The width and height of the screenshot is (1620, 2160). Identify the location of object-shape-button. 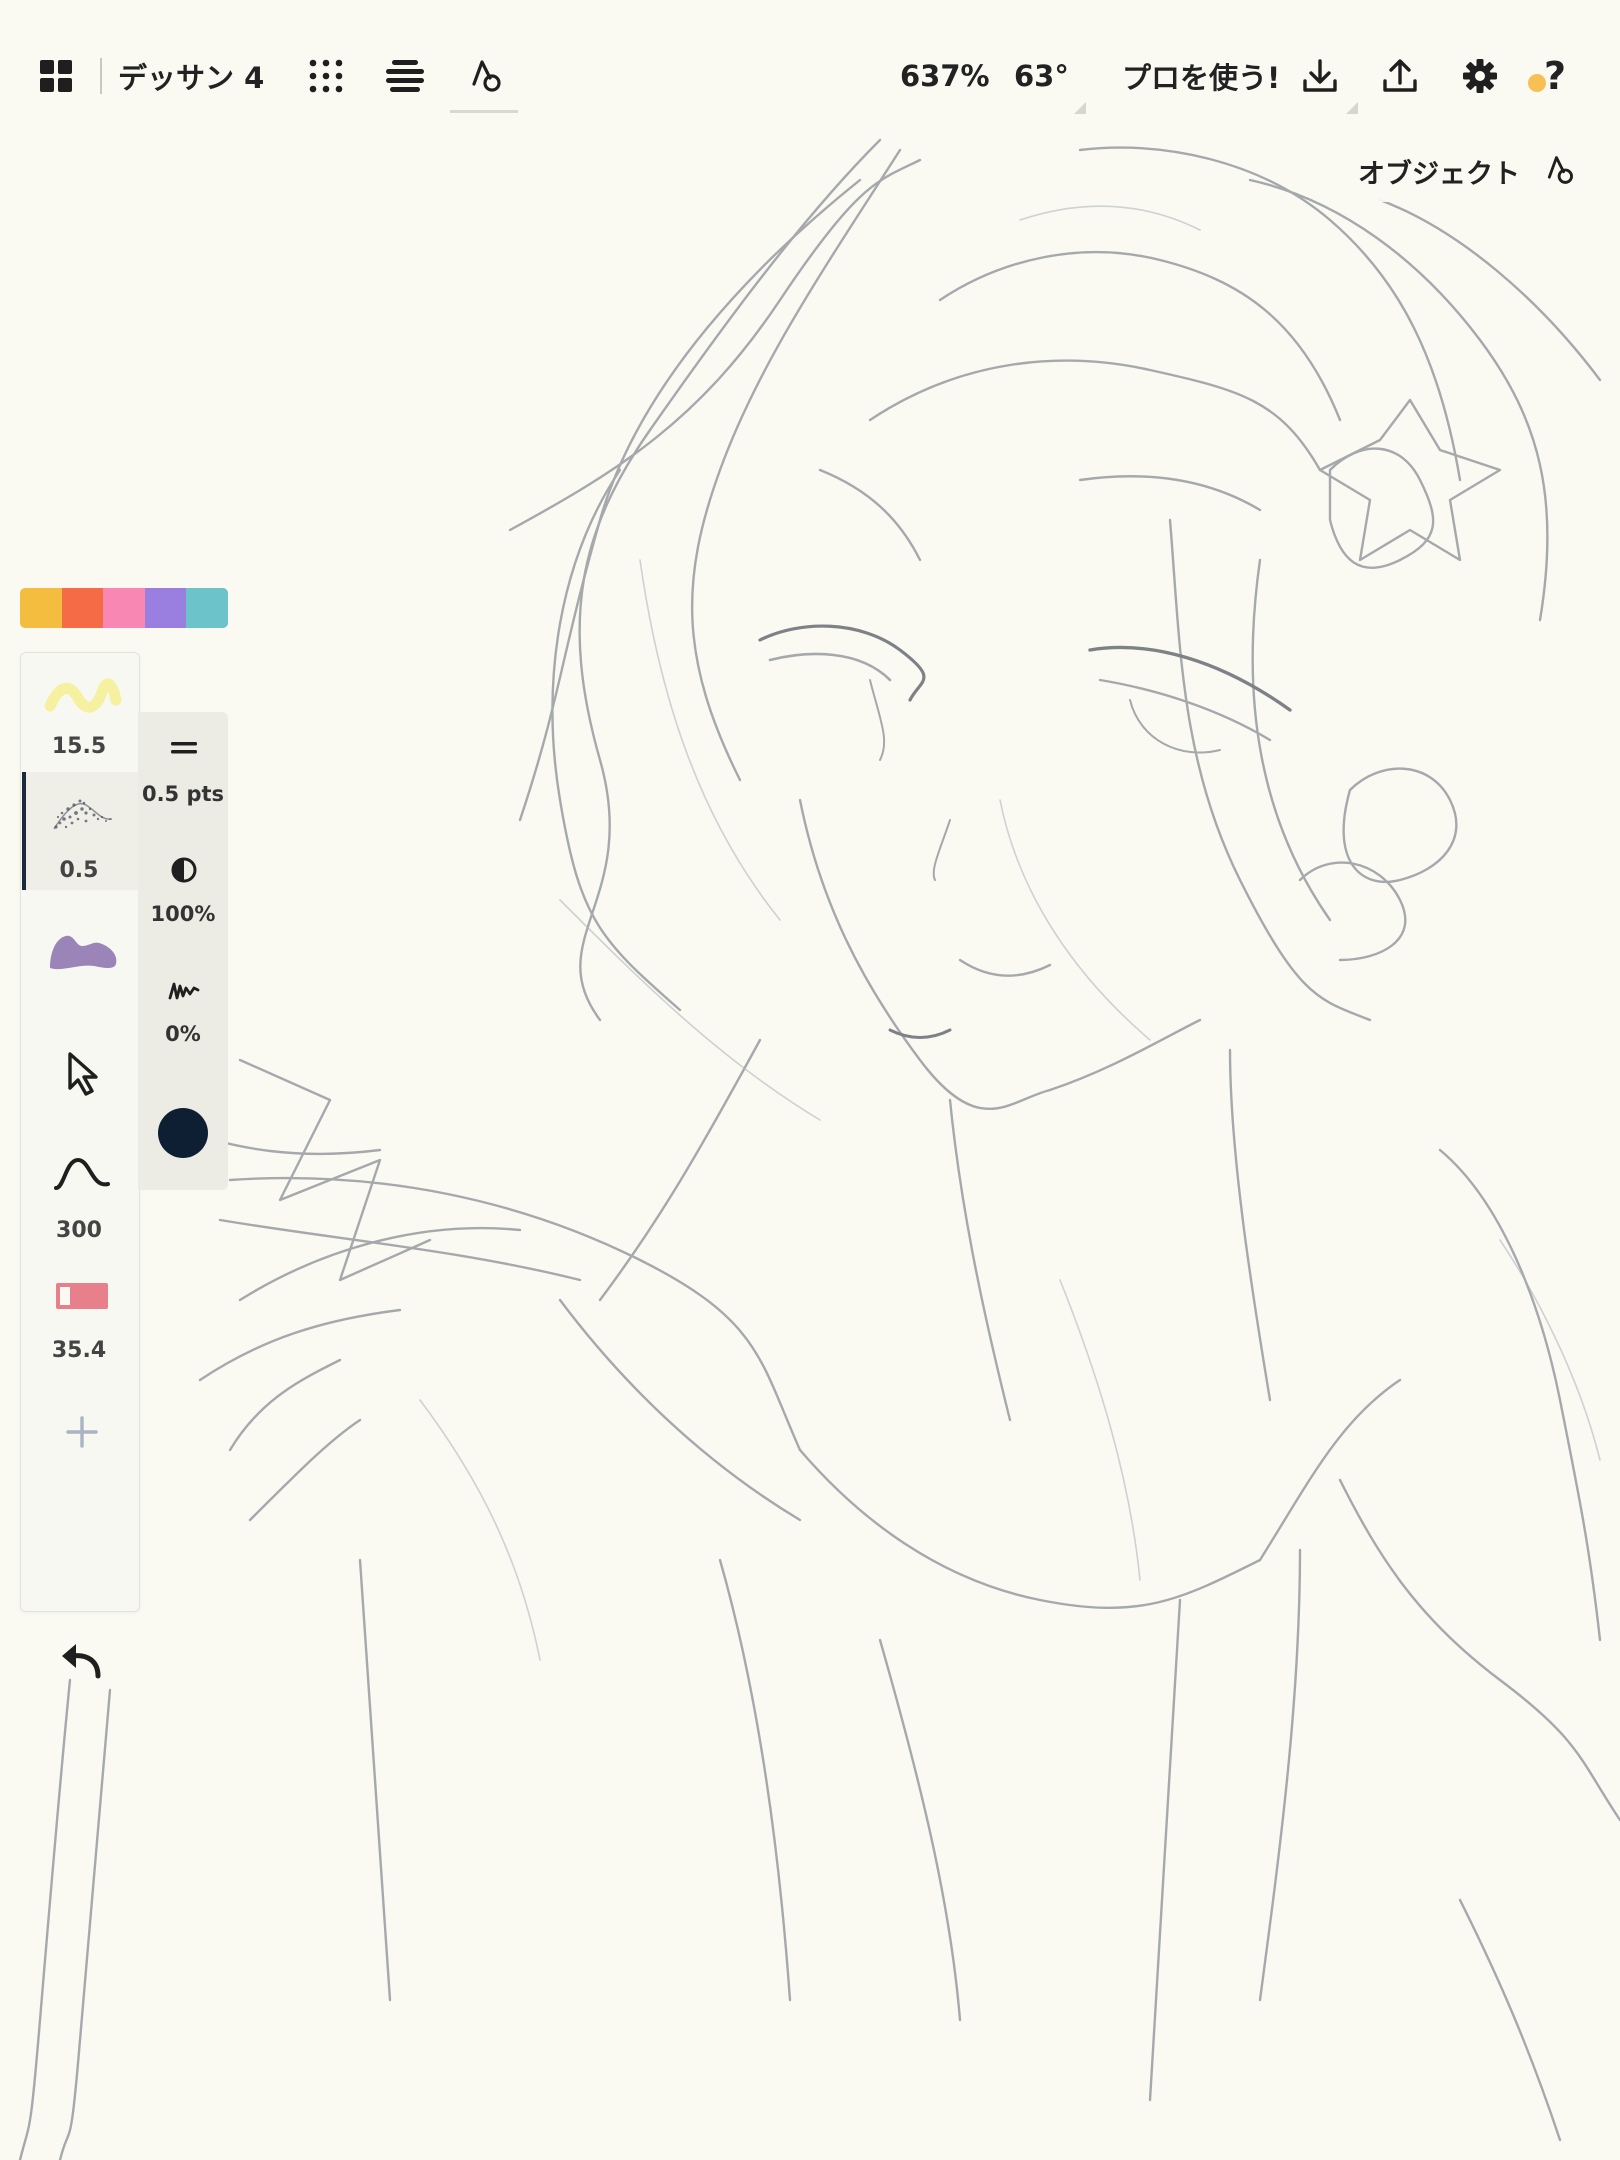
(1560, 170).